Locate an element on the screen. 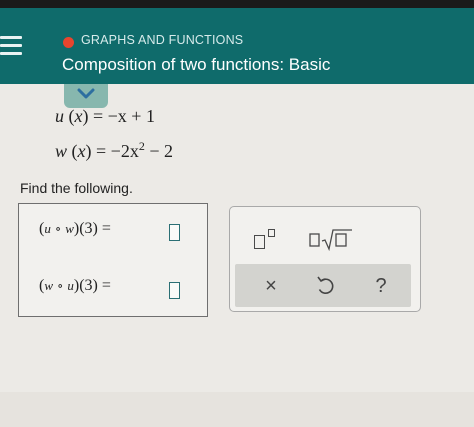 The height and width of the screenshot is (427, 474). chevron-down-icon is located at coordinates (86, 93).